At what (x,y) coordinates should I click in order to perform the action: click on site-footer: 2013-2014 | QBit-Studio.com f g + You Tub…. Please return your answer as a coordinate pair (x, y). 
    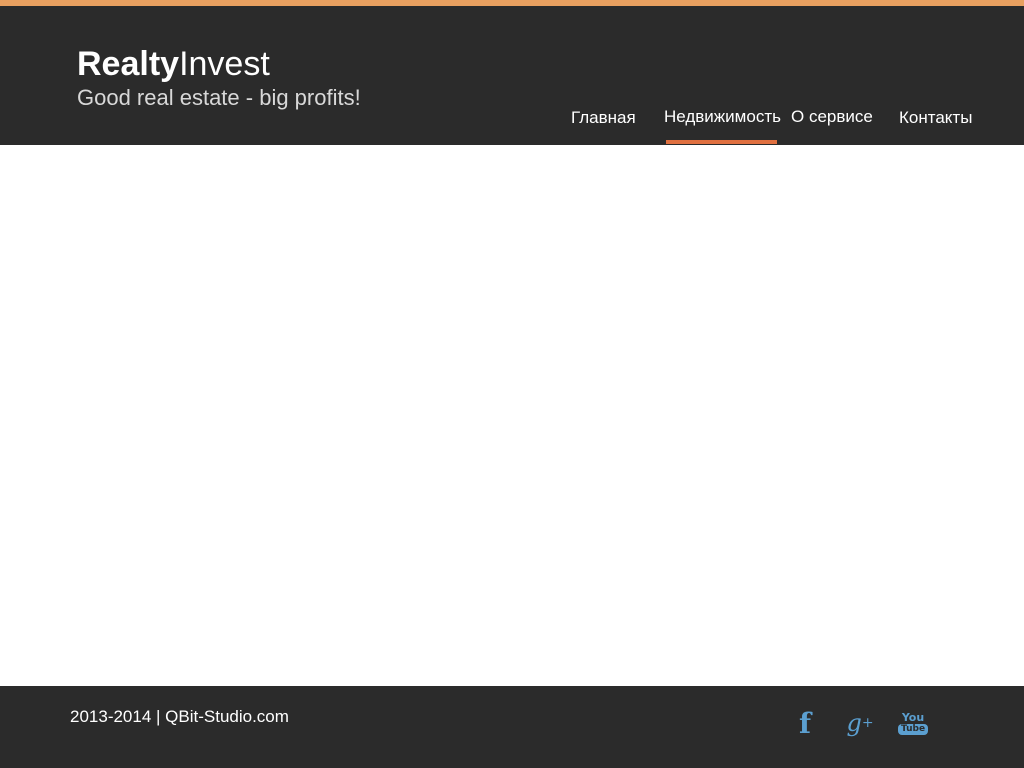
    Looking at the image, I should click on (512, 727).